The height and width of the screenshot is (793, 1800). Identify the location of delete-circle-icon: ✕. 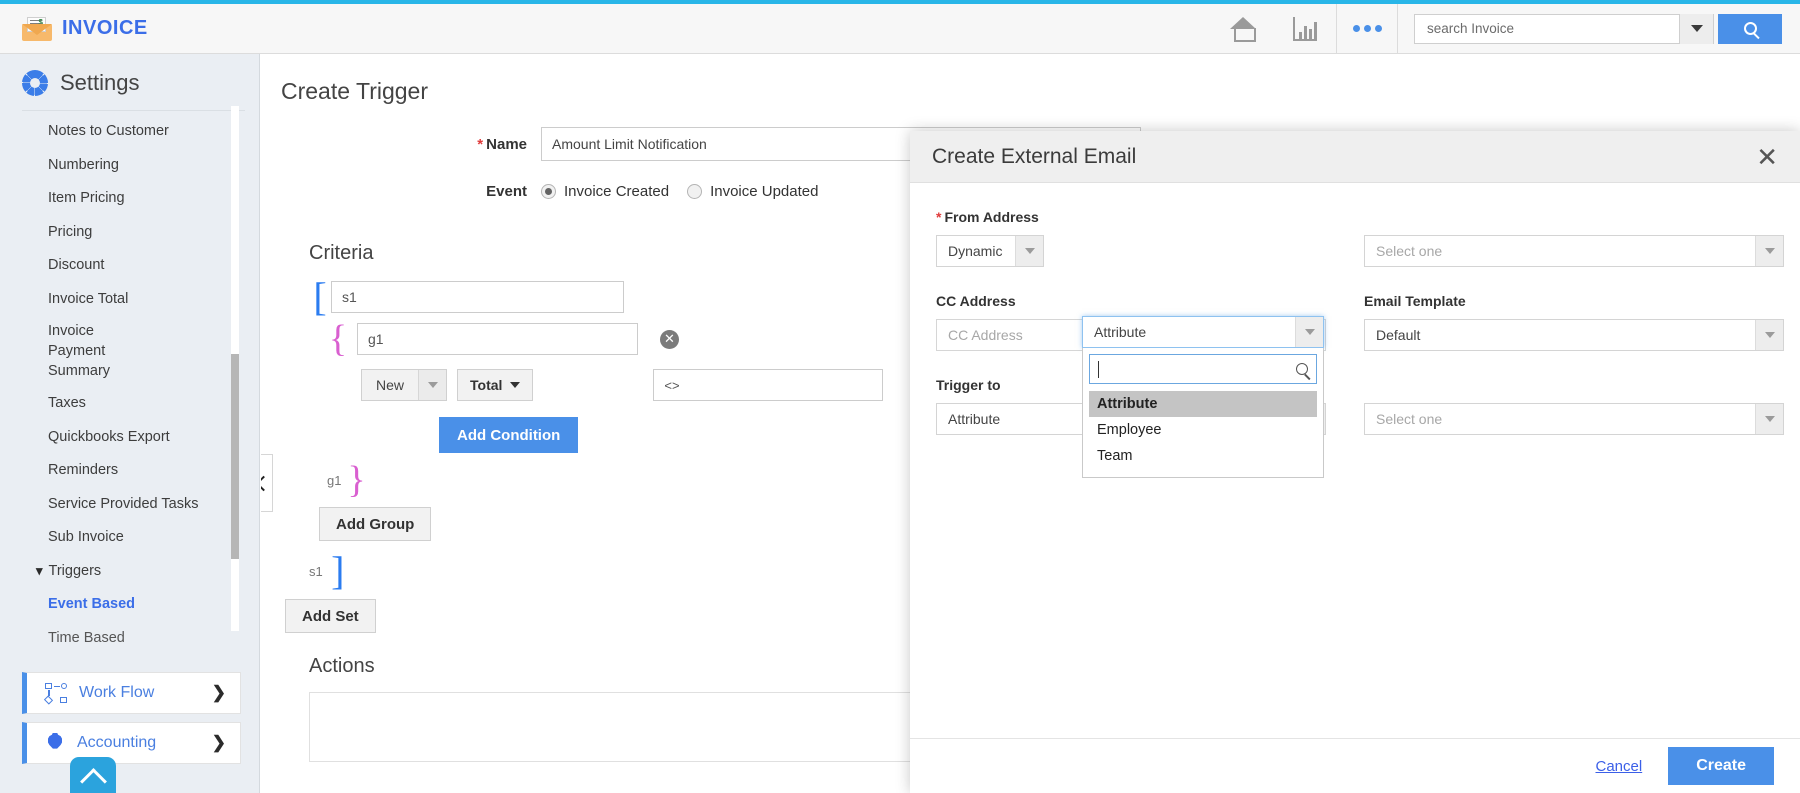
(669, 339).